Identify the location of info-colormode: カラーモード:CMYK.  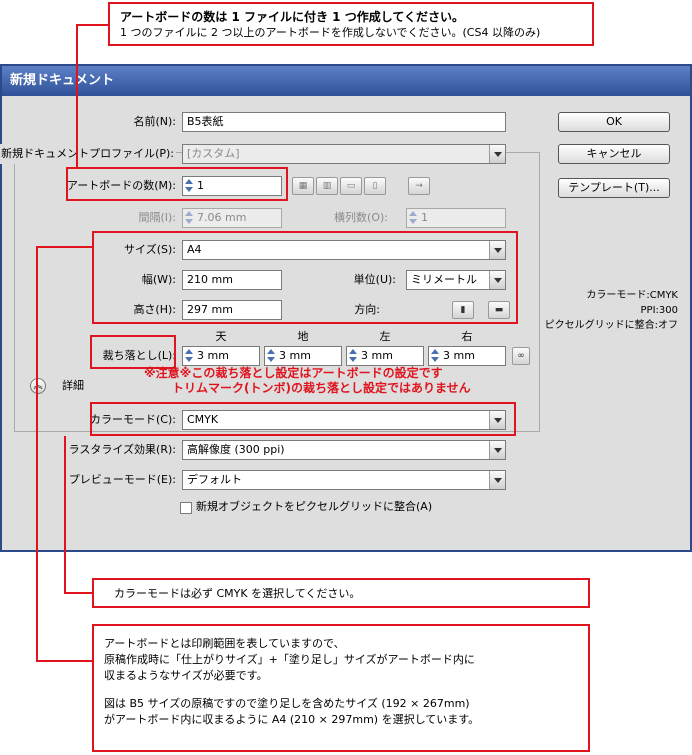
(632, 295).